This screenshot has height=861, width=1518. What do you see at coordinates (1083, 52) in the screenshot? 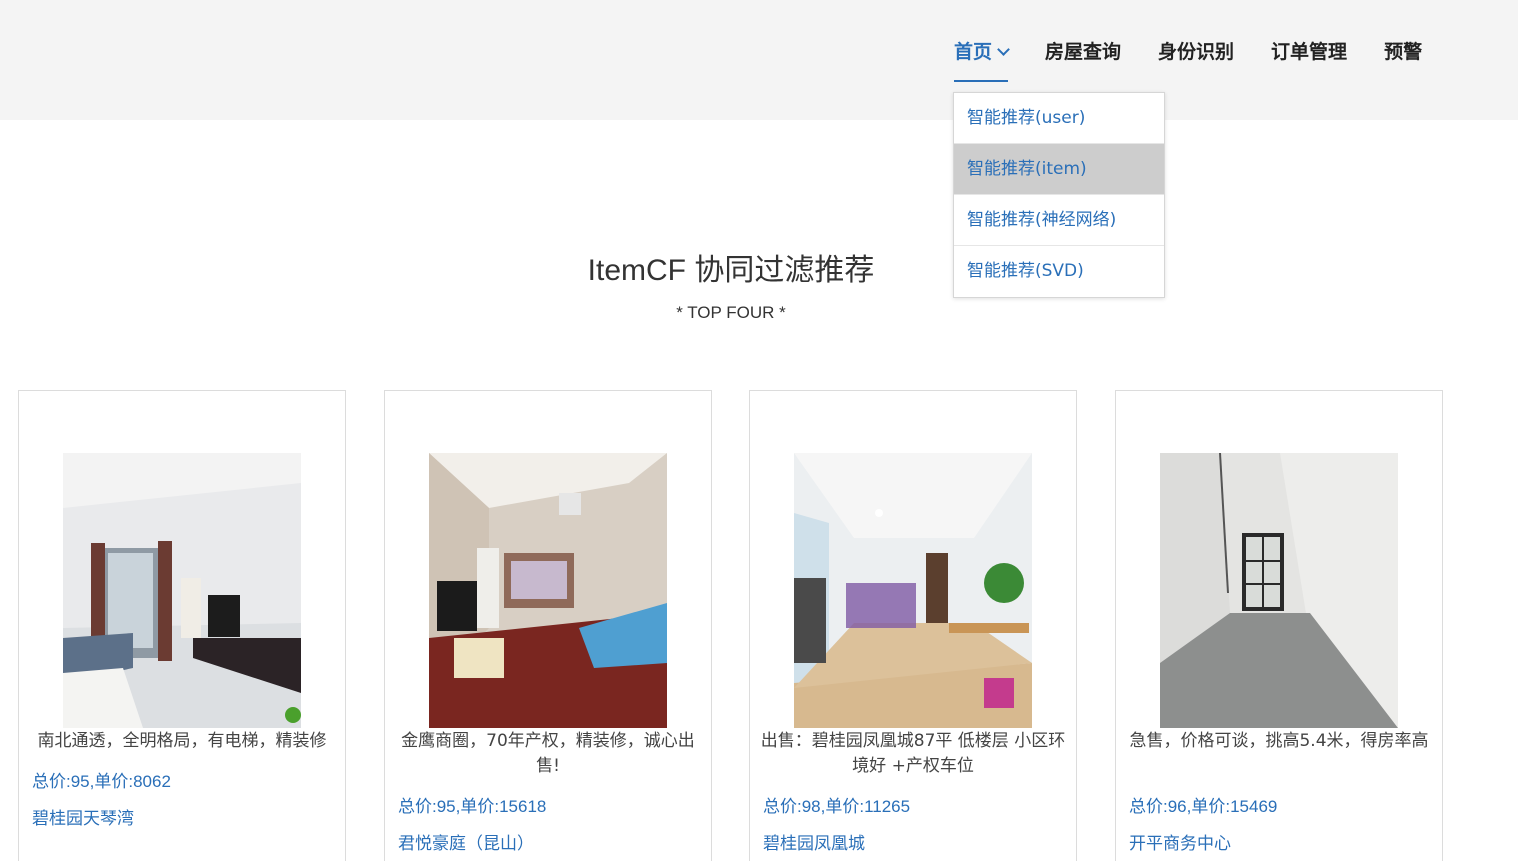
I see `nav-item-house-search: 房屋查询` at bounding box center [1083, 52].